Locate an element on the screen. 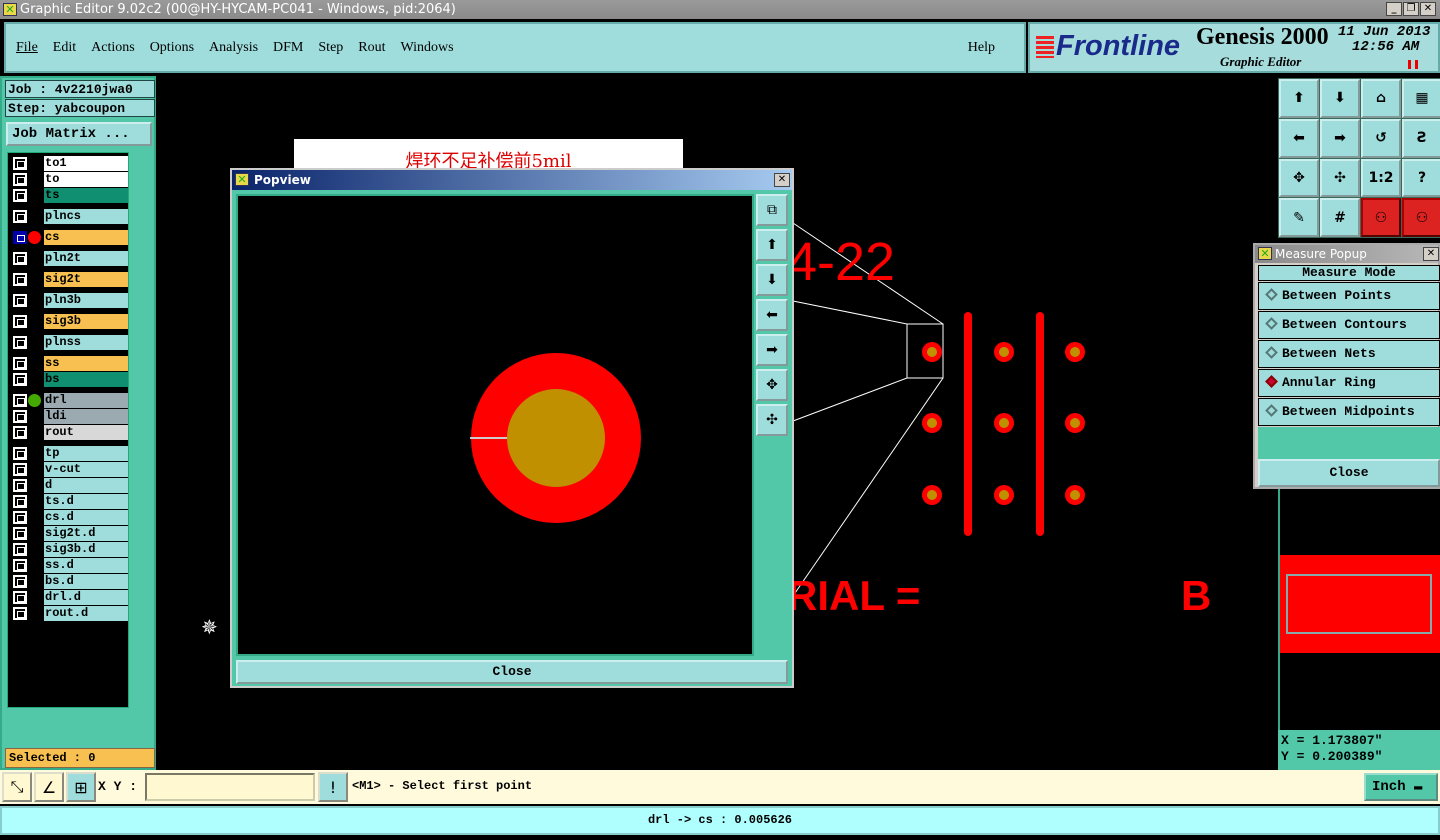  tools-icon: ✎ is located at coordinates (1299, 217).